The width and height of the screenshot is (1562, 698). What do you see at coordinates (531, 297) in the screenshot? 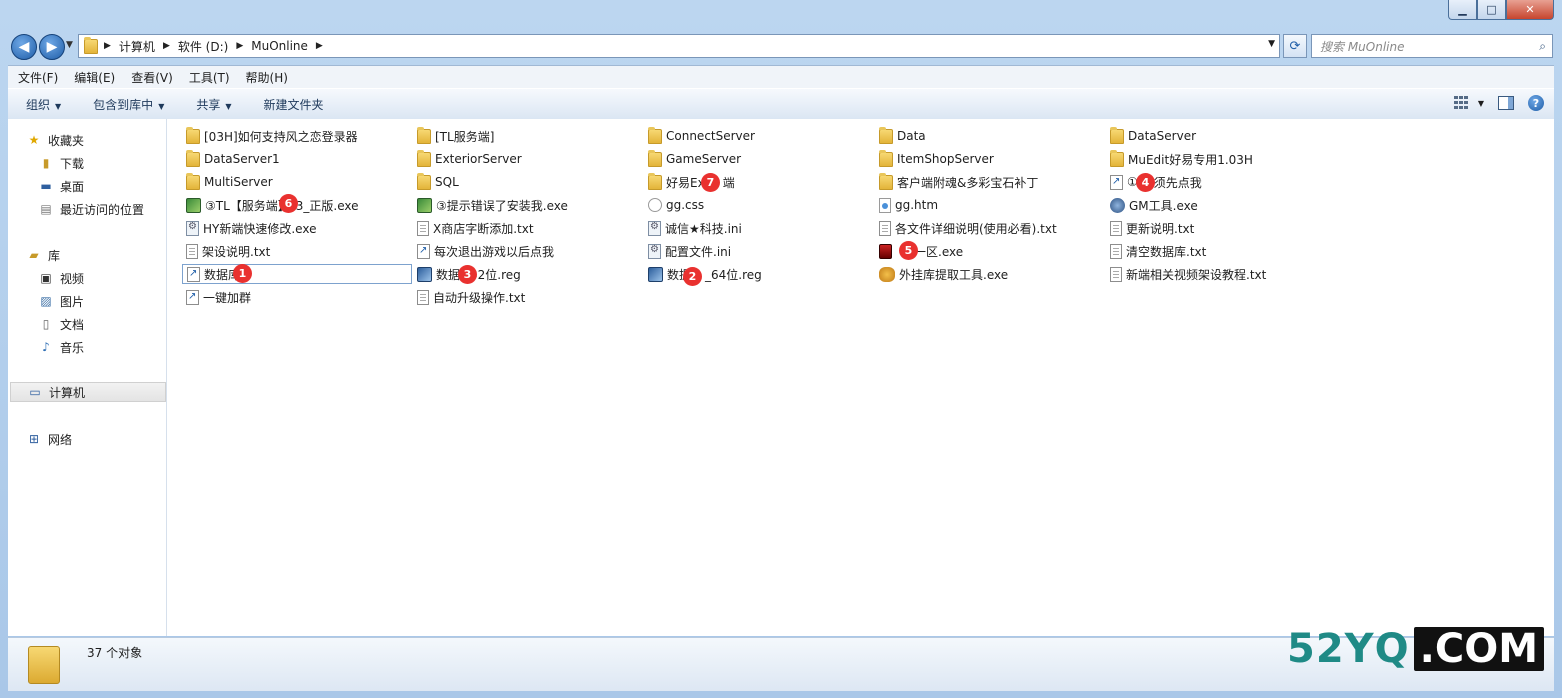
I see `list-item: 自动升级操作.txt` at bounding box center [531, 297].